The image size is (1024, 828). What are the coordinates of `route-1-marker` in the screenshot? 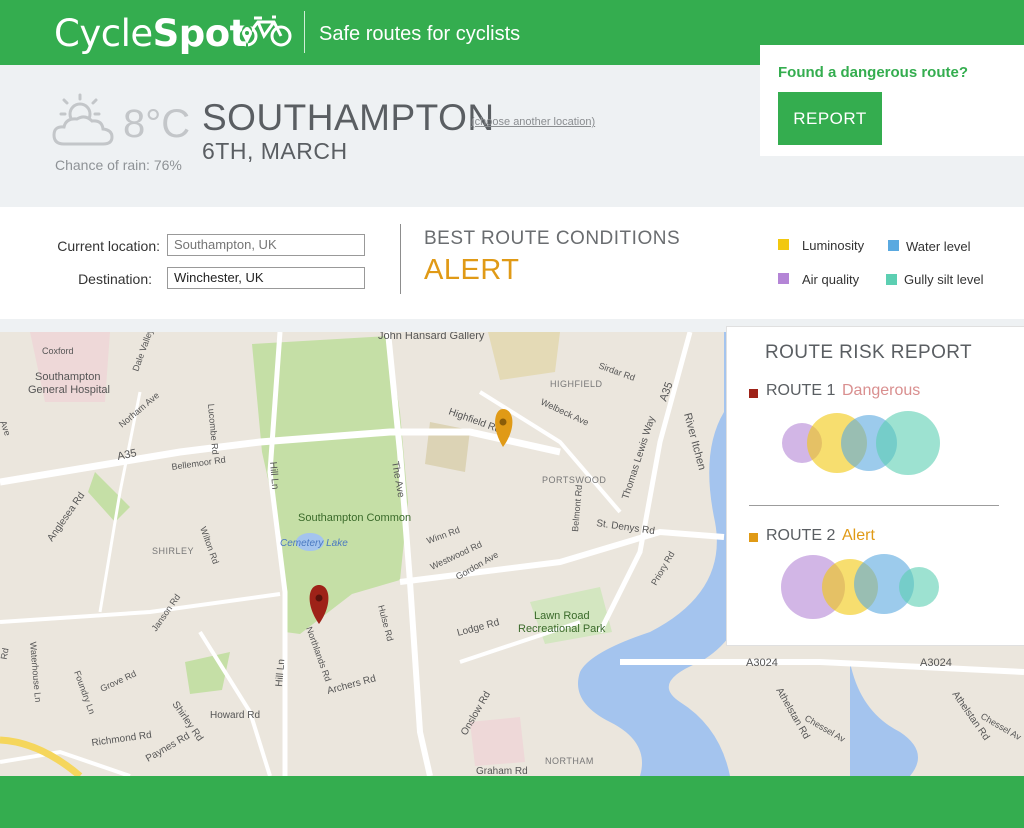 It's located at (753, 393).